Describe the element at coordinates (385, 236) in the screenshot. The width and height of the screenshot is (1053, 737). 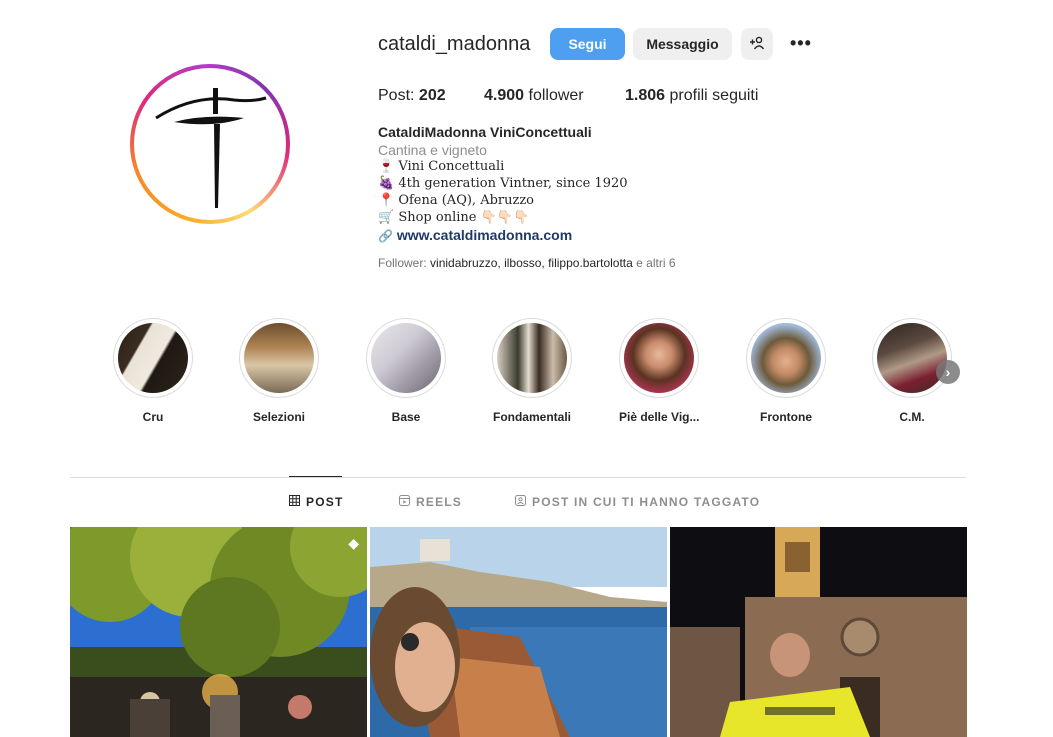
I see `link-icon: 🔗` at that location.